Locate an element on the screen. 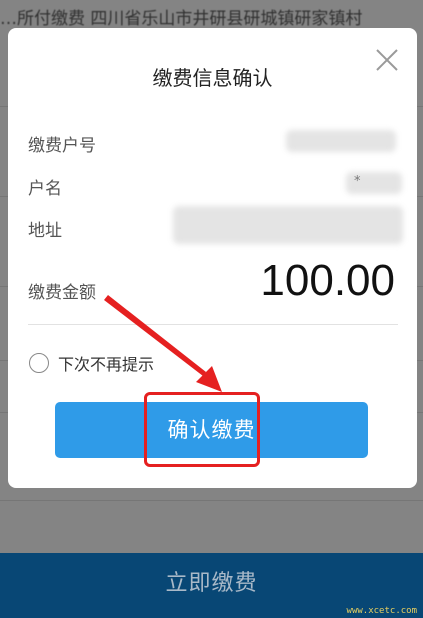  close-icon is located at coordinates (387, 60).